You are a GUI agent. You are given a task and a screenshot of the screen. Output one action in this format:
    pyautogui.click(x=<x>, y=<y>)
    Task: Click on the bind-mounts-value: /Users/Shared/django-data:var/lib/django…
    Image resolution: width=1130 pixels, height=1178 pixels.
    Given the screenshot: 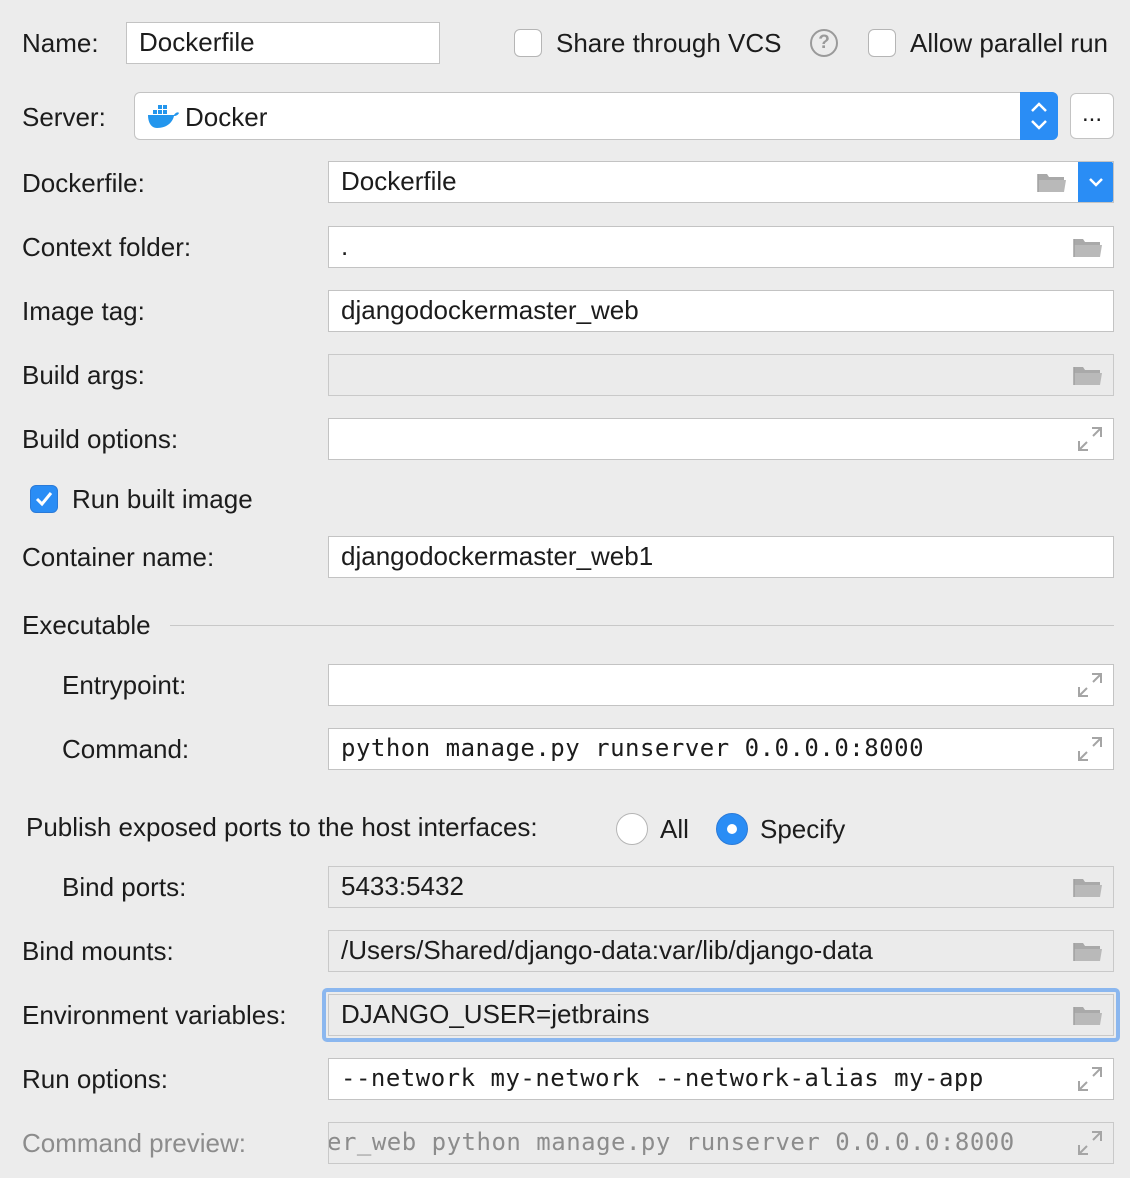 What is the action you would take?
    pyautogui.click(x=607, y=950)
    